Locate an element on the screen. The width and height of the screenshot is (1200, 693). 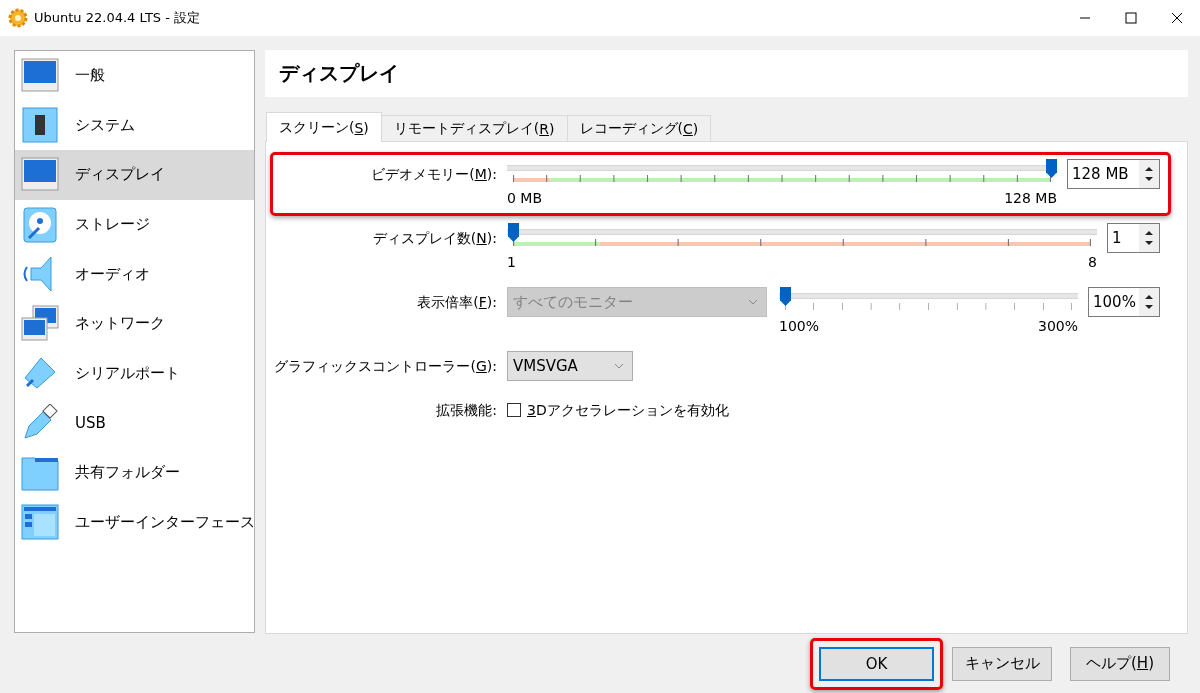
usb-plug-icon is located at coordinates (40, 422).